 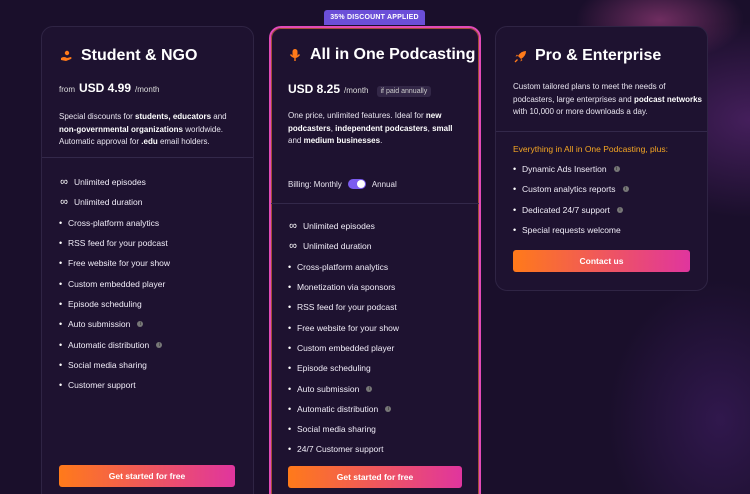 What do you see at coordinates (564, 169) in the screenshot?
I see `feature-label: Dynamic Ads Insertion` at bounding box center [564, 169].